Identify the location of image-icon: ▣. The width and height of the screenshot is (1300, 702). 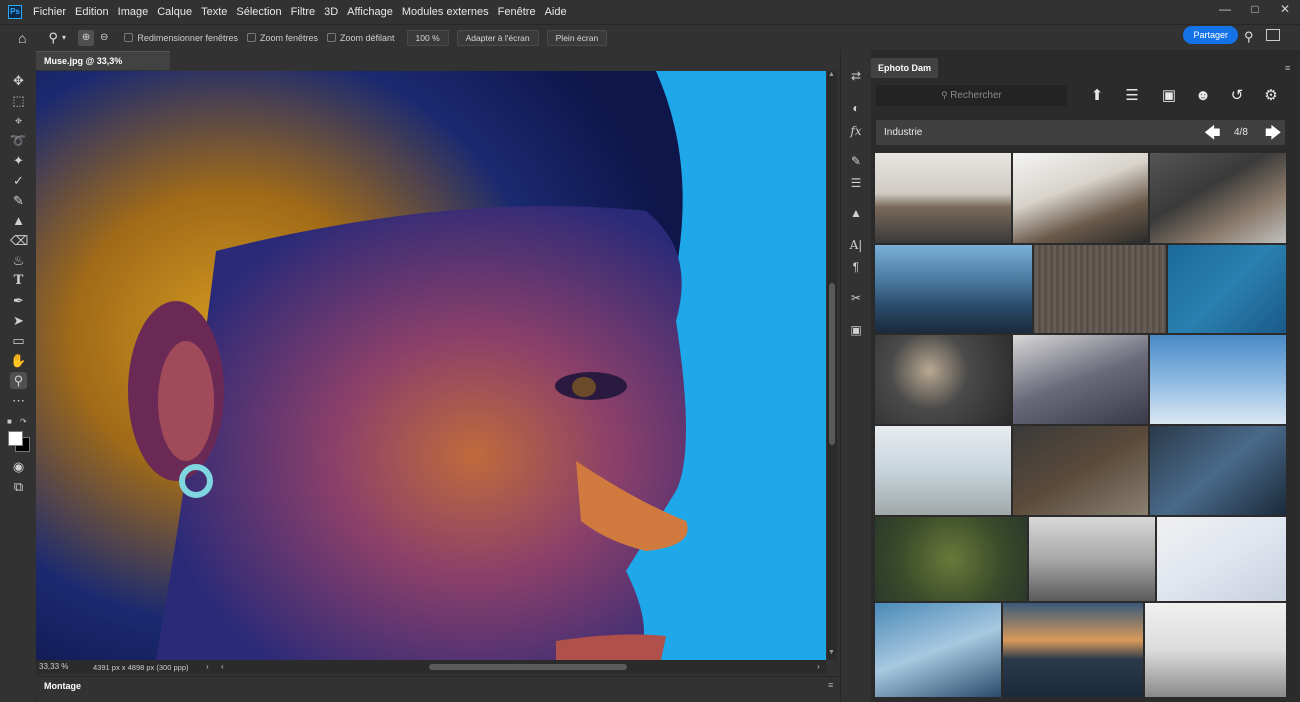
(1169, 96).